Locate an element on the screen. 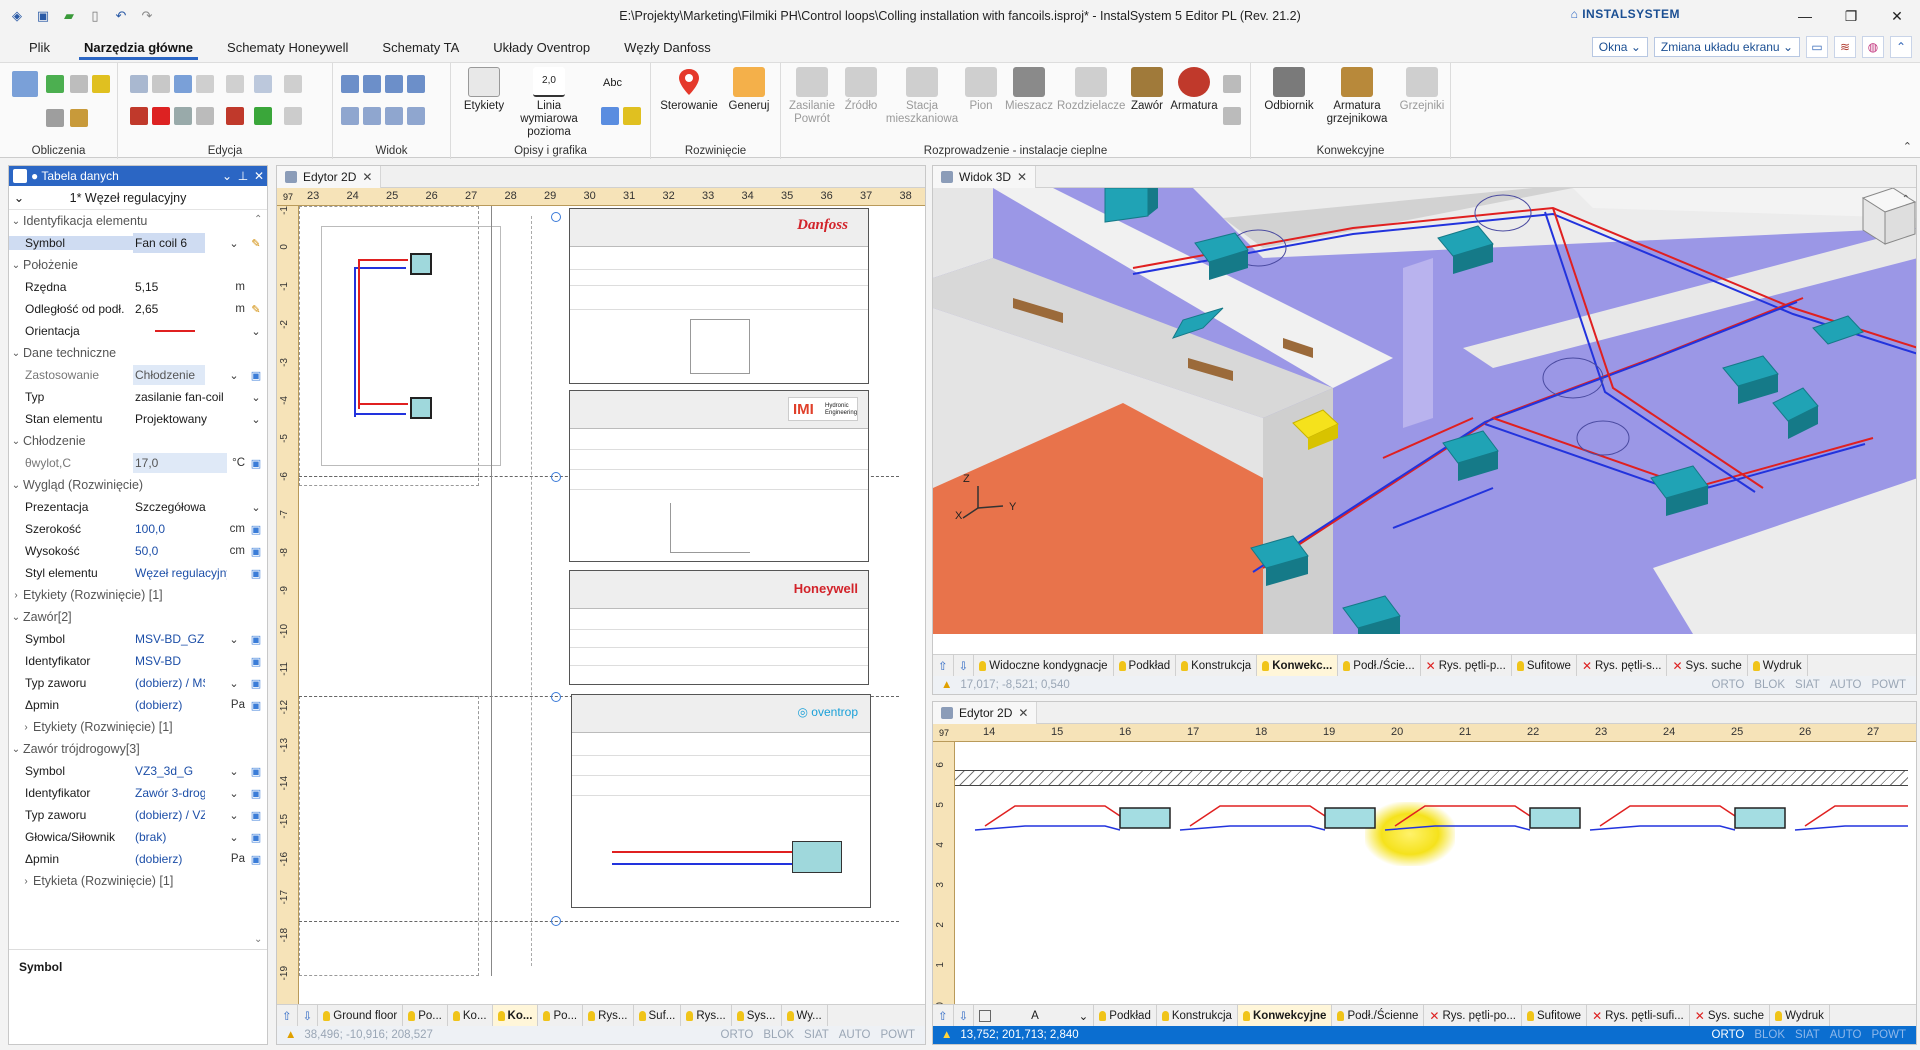  layer-tab: ✕ Sys. suche is located at coordinates (1707, 665).